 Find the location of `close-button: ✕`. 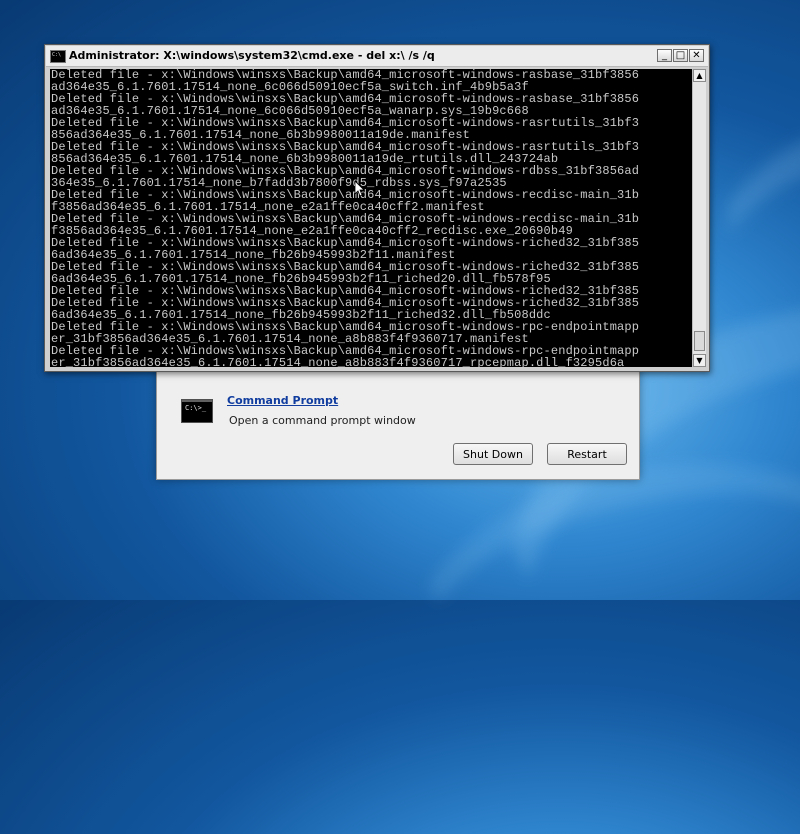

close-button: ✕ is located at coordinates (696, 55).